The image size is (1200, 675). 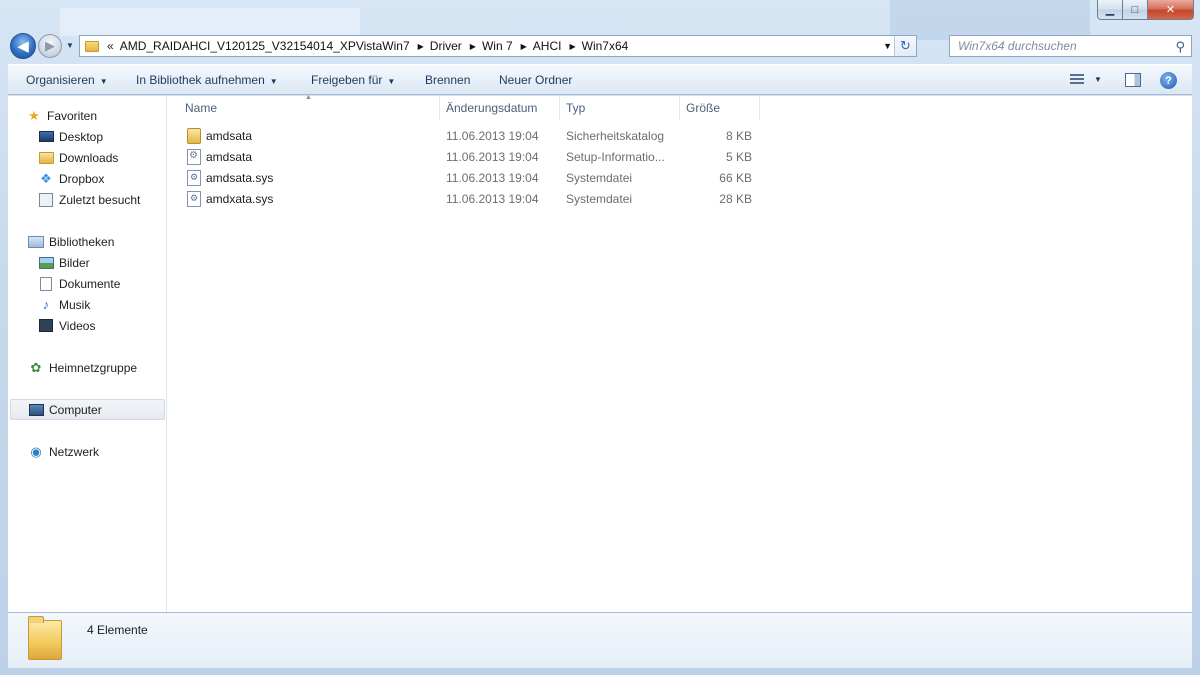 I want to click on breadcrumb-item: AHCI, so click(x=547, y=46).